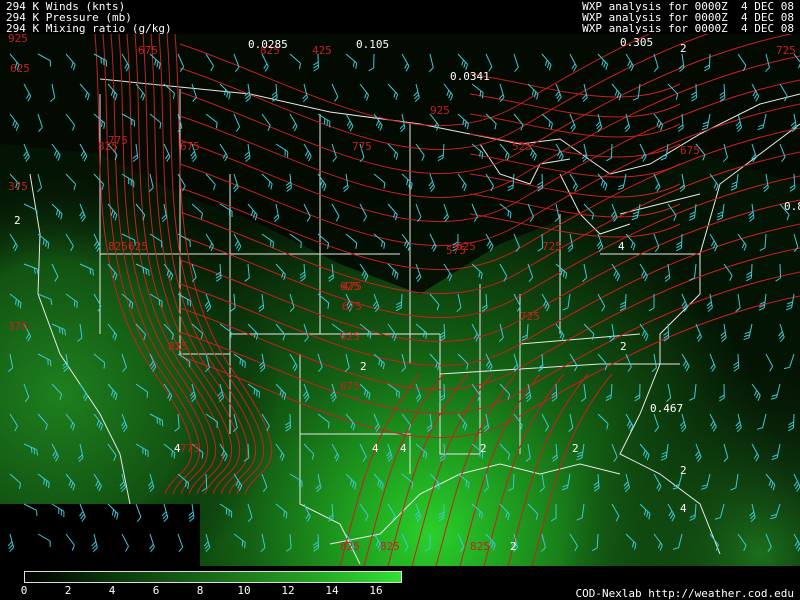  What do you see at coordinates (268, 44) in the screenshot?
I see `mixing-ratio-label: 0.0285` at bounding box center [268, 44].